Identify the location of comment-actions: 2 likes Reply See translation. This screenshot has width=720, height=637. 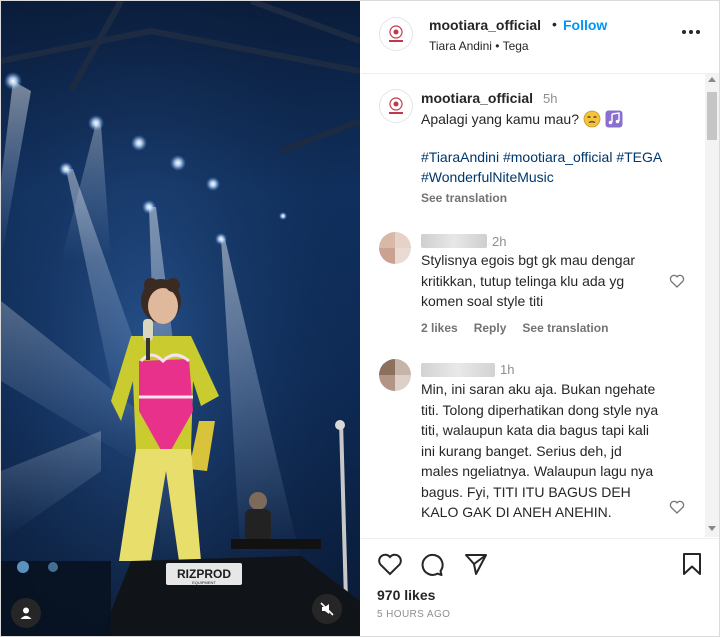
(514, 328).